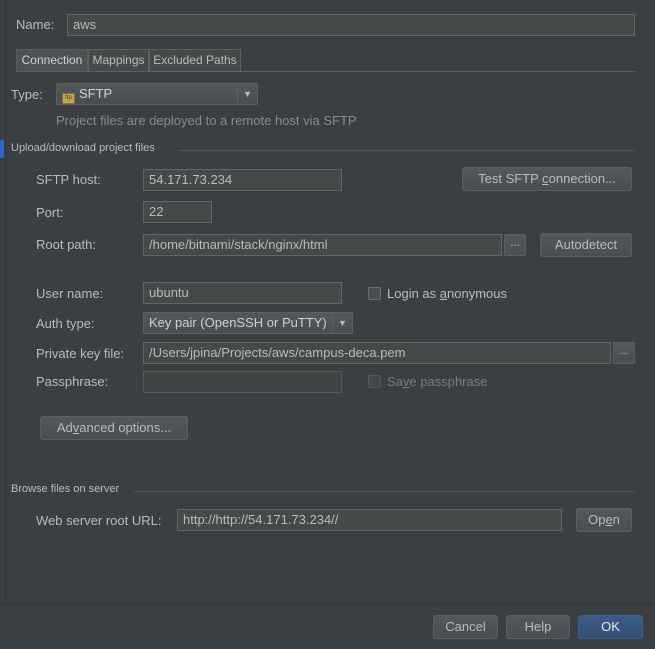 The height and width of the screenshot is (649, 655). What do you see at coordinates (72, 381) in the screenshot?
I see `passphrase-label: Passphrase:` at bounding box center [72, 381].